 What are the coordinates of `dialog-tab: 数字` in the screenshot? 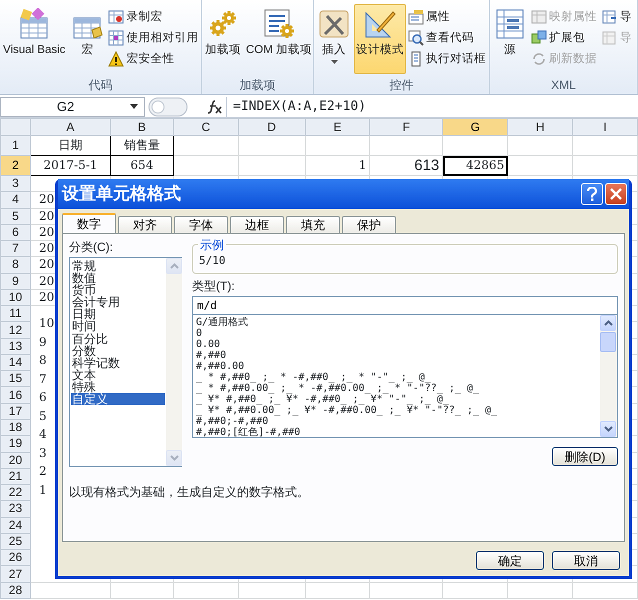 It's located at (89, 223).